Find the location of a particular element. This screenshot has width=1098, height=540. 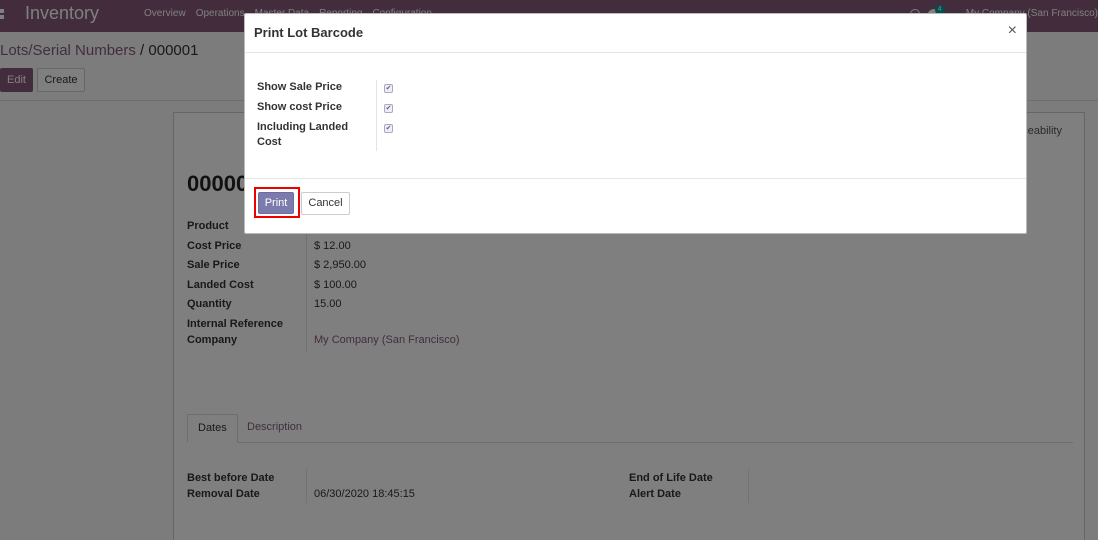

including-landed-cost-checkbox: ✔ is located at coordinates (388, 128).